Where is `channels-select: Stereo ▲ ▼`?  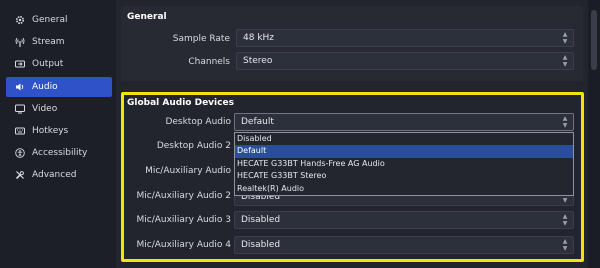 channels-select: Stereo ▲ ▼ is located at coordinates (405, 61).